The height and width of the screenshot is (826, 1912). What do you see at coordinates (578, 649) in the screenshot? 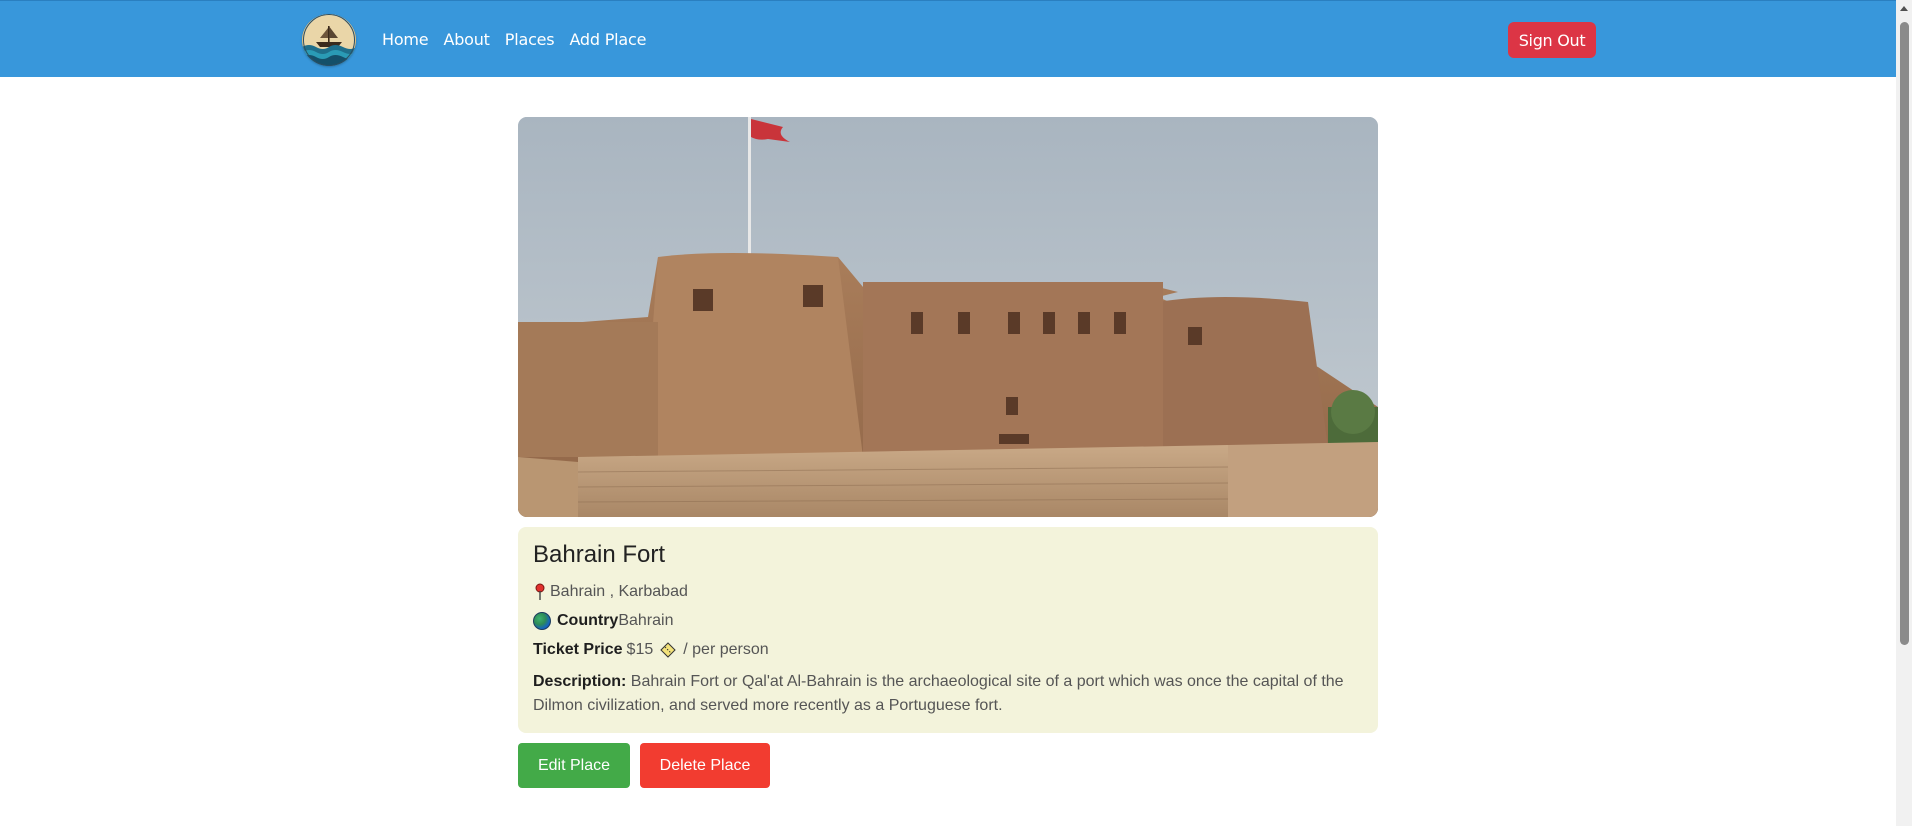
I see `ticket-label: Ticket Price` at bounding box center [578, 649].